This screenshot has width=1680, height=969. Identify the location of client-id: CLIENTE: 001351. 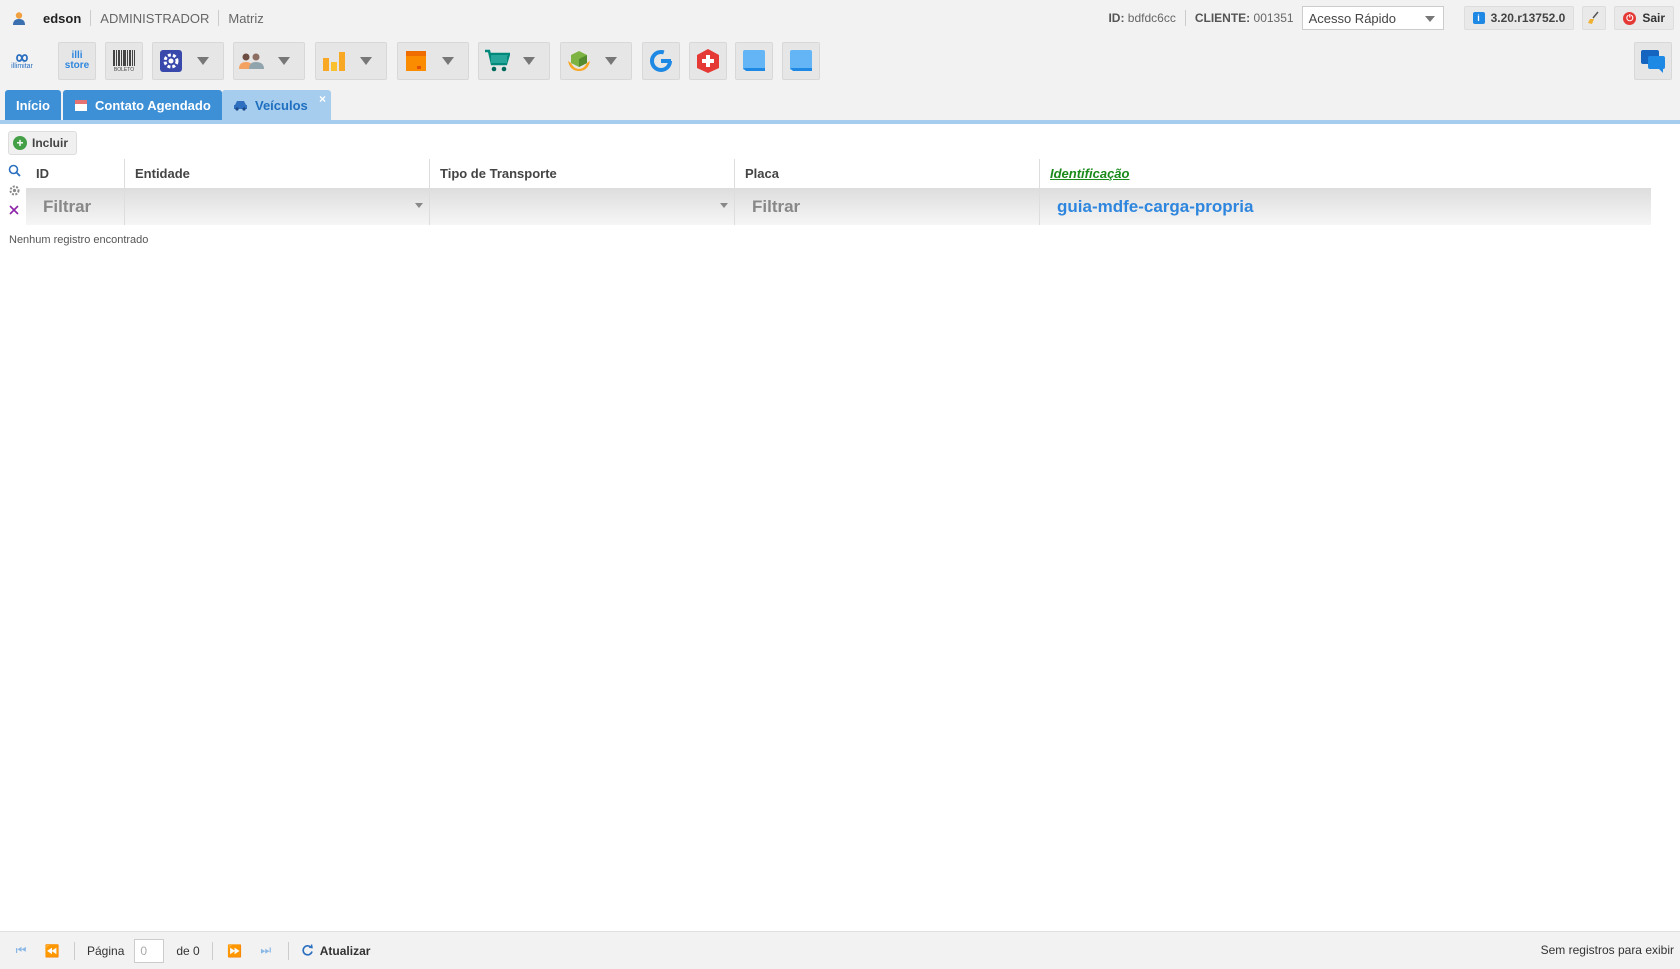
(1244, 18).